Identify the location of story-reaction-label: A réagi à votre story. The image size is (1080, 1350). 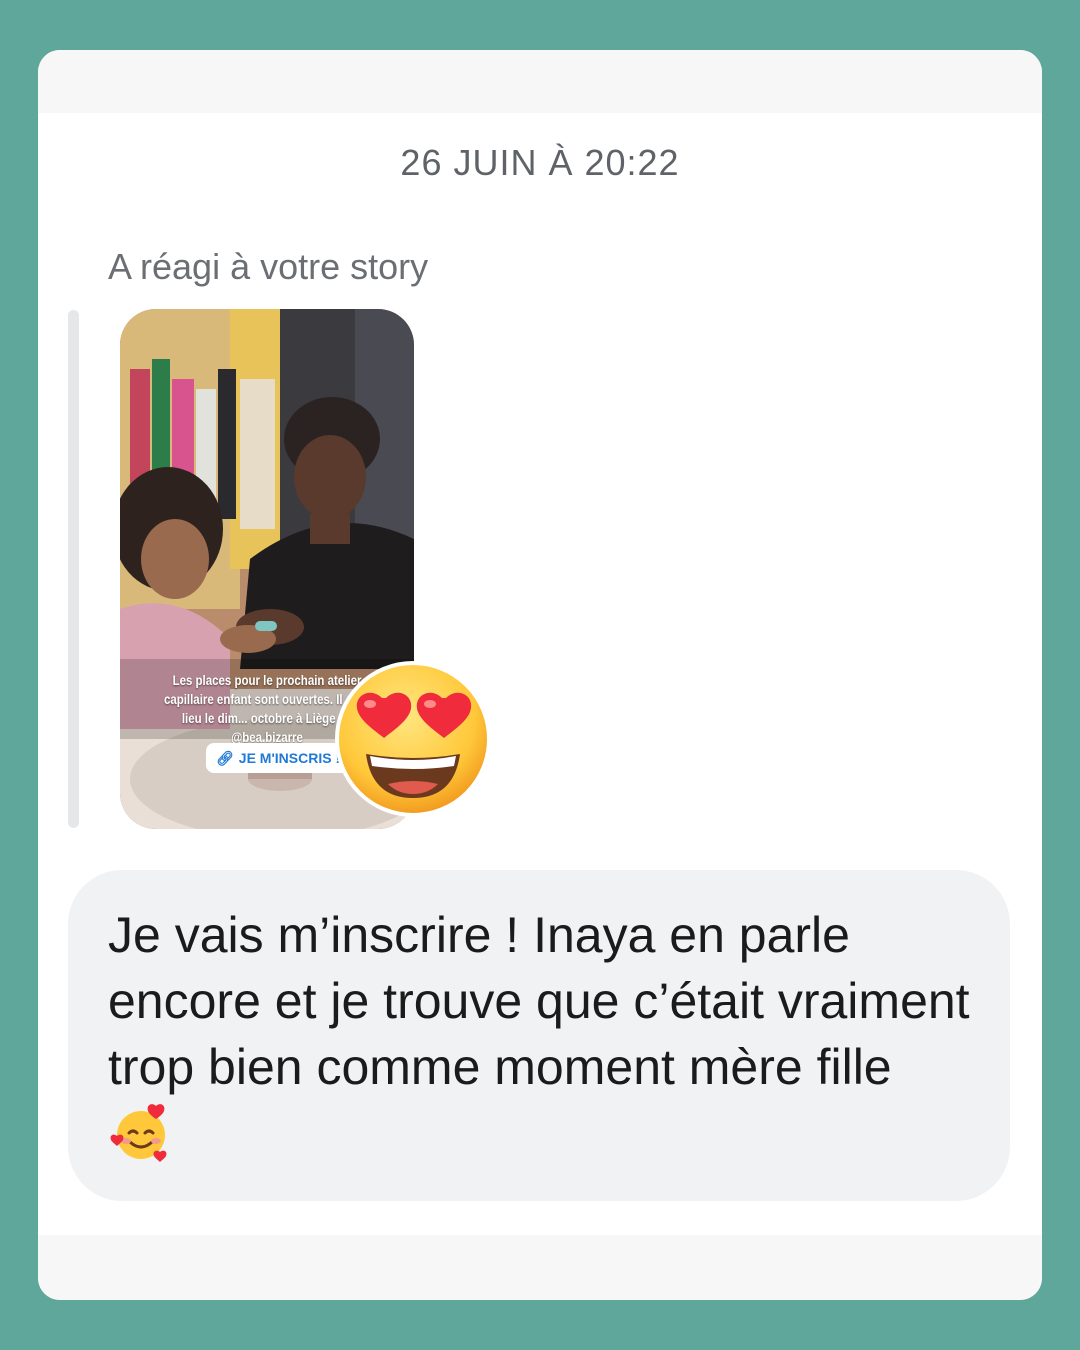
(268, 266).